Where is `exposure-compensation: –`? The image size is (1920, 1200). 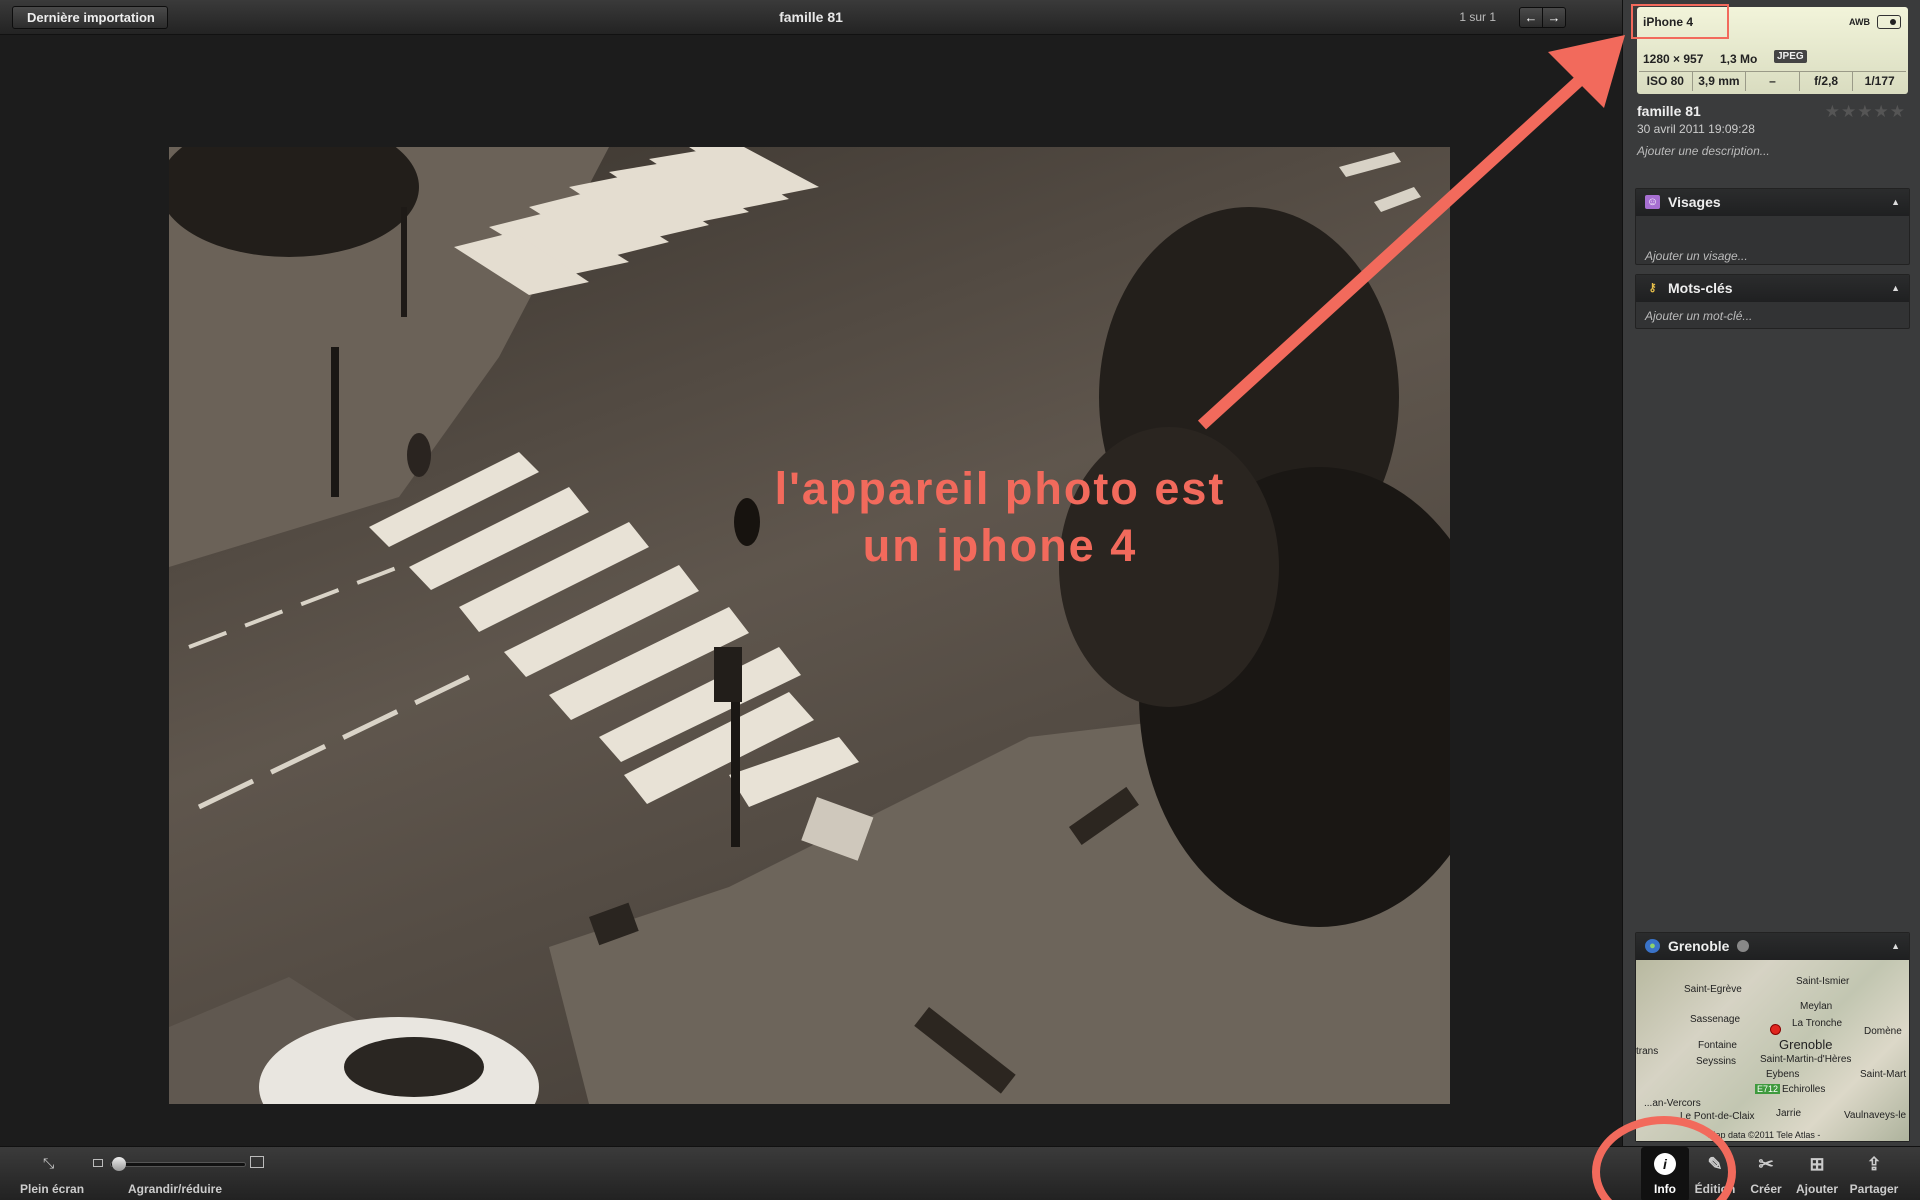 exposure-compensation: – is located at coordinates (1773, 81).